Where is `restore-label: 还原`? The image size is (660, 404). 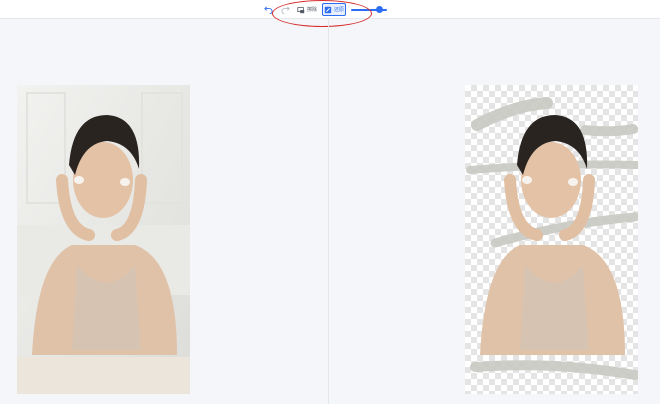 restore-label: 还原 is located at coordinates (338, 9).